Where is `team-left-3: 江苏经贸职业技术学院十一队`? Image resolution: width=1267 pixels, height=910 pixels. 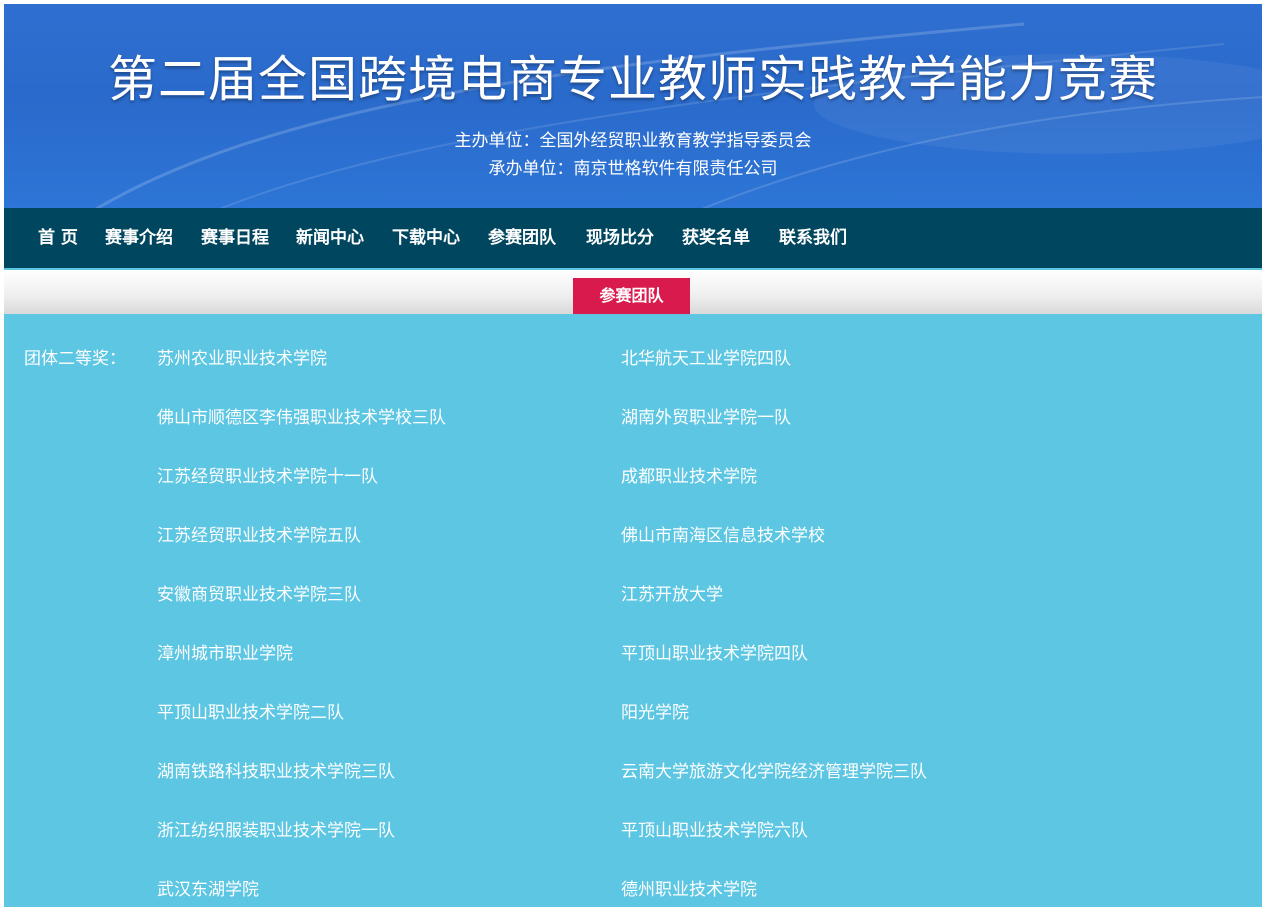
team-left-3: 江苏经贸职业技术学院十一队 is located at coordinates (267, 477).